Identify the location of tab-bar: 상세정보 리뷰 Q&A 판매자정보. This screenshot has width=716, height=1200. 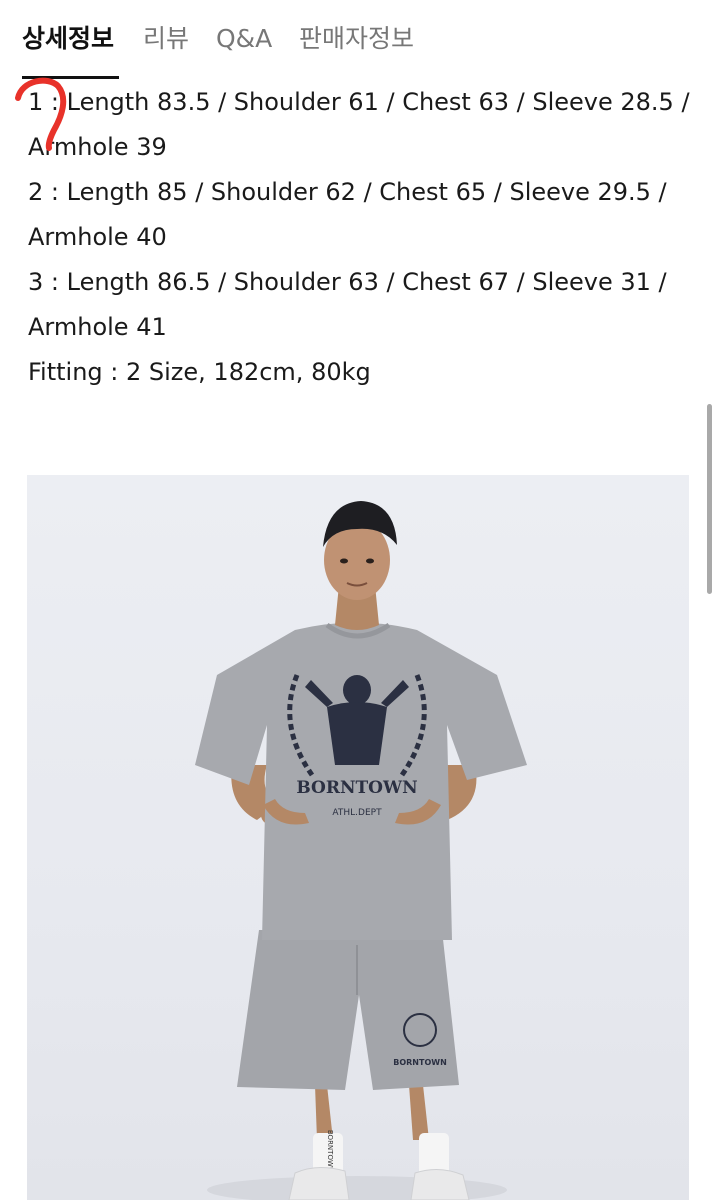
(358, 40).